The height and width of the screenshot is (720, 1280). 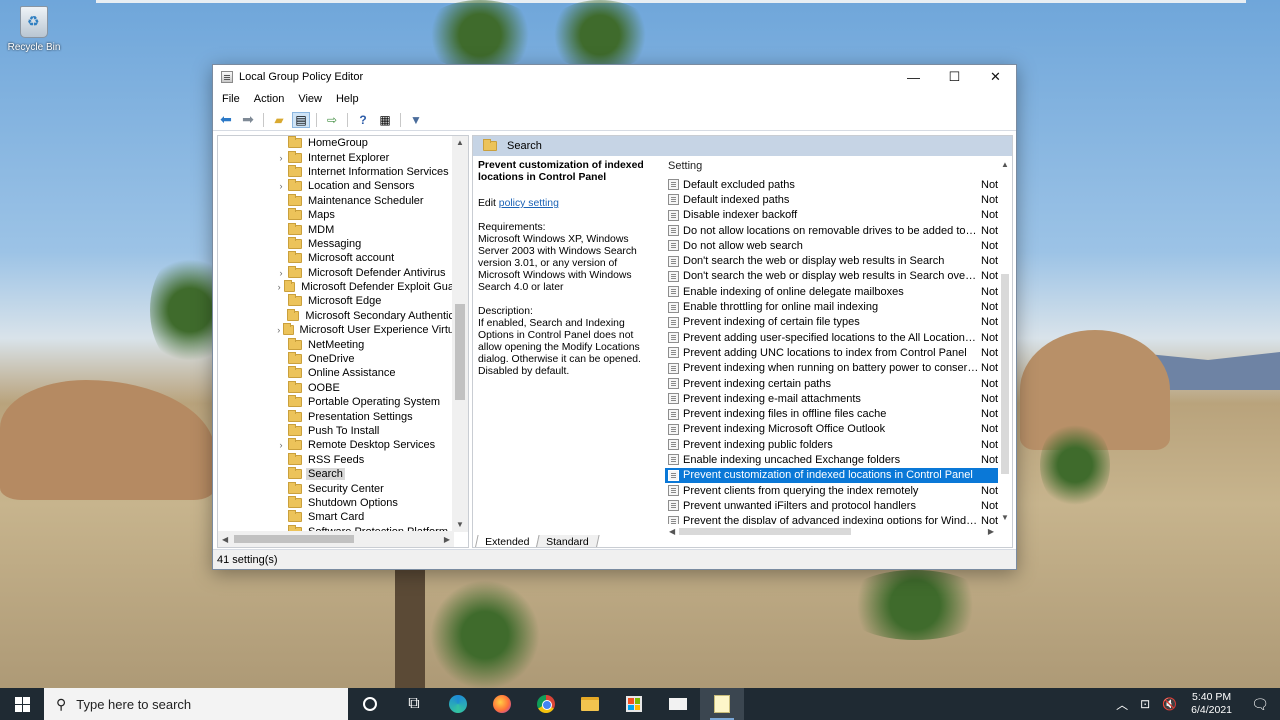 I want to click on edit-policy-setting-link: policy setting, so click(x=529, y=203).